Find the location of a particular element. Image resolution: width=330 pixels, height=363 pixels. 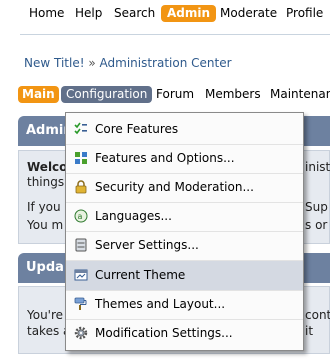

top-menu: Home Help Search Admin Moderate Profile is located at coordinates (165, 13).